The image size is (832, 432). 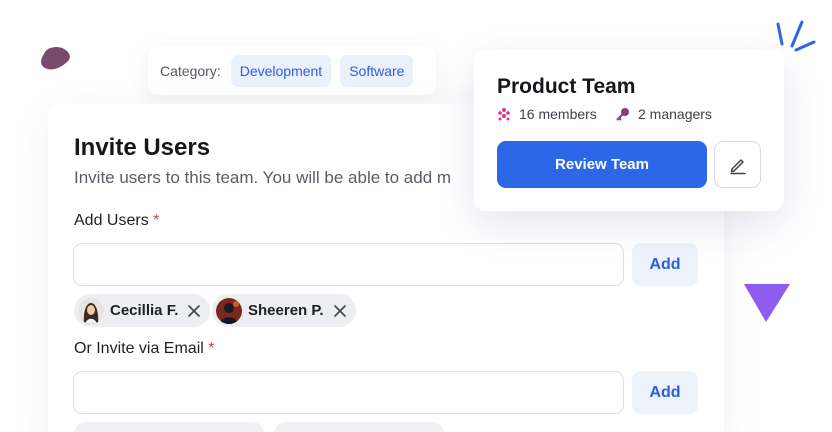 I want to click on decorative-triangle, so click(x=767, y=303).